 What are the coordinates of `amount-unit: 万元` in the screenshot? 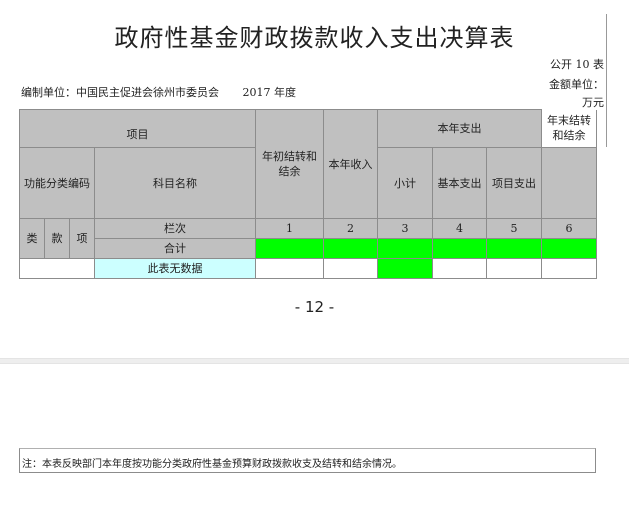 It's located at (593, 102).